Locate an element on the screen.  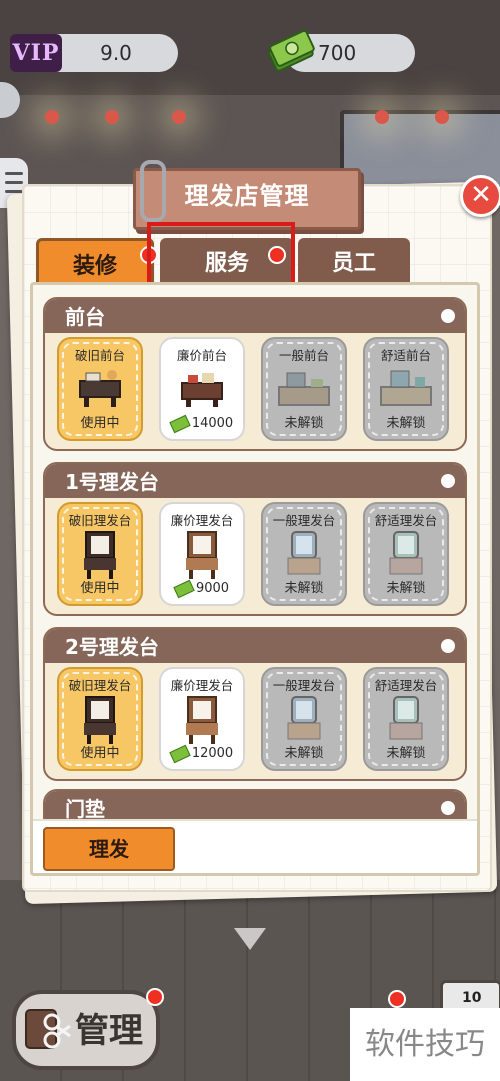
task-count: 10 is located at coordinates (472, 998).